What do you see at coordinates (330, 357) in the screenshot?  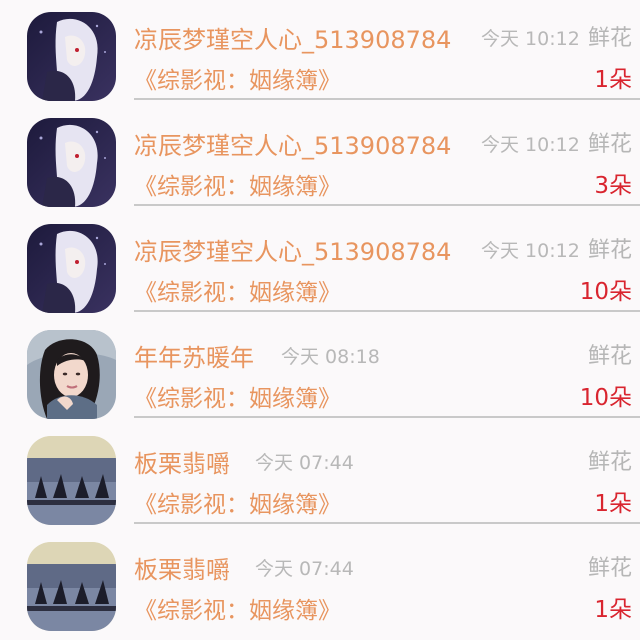 I see `timestamp: 今天 08:18` at bounding box center [330, 357].